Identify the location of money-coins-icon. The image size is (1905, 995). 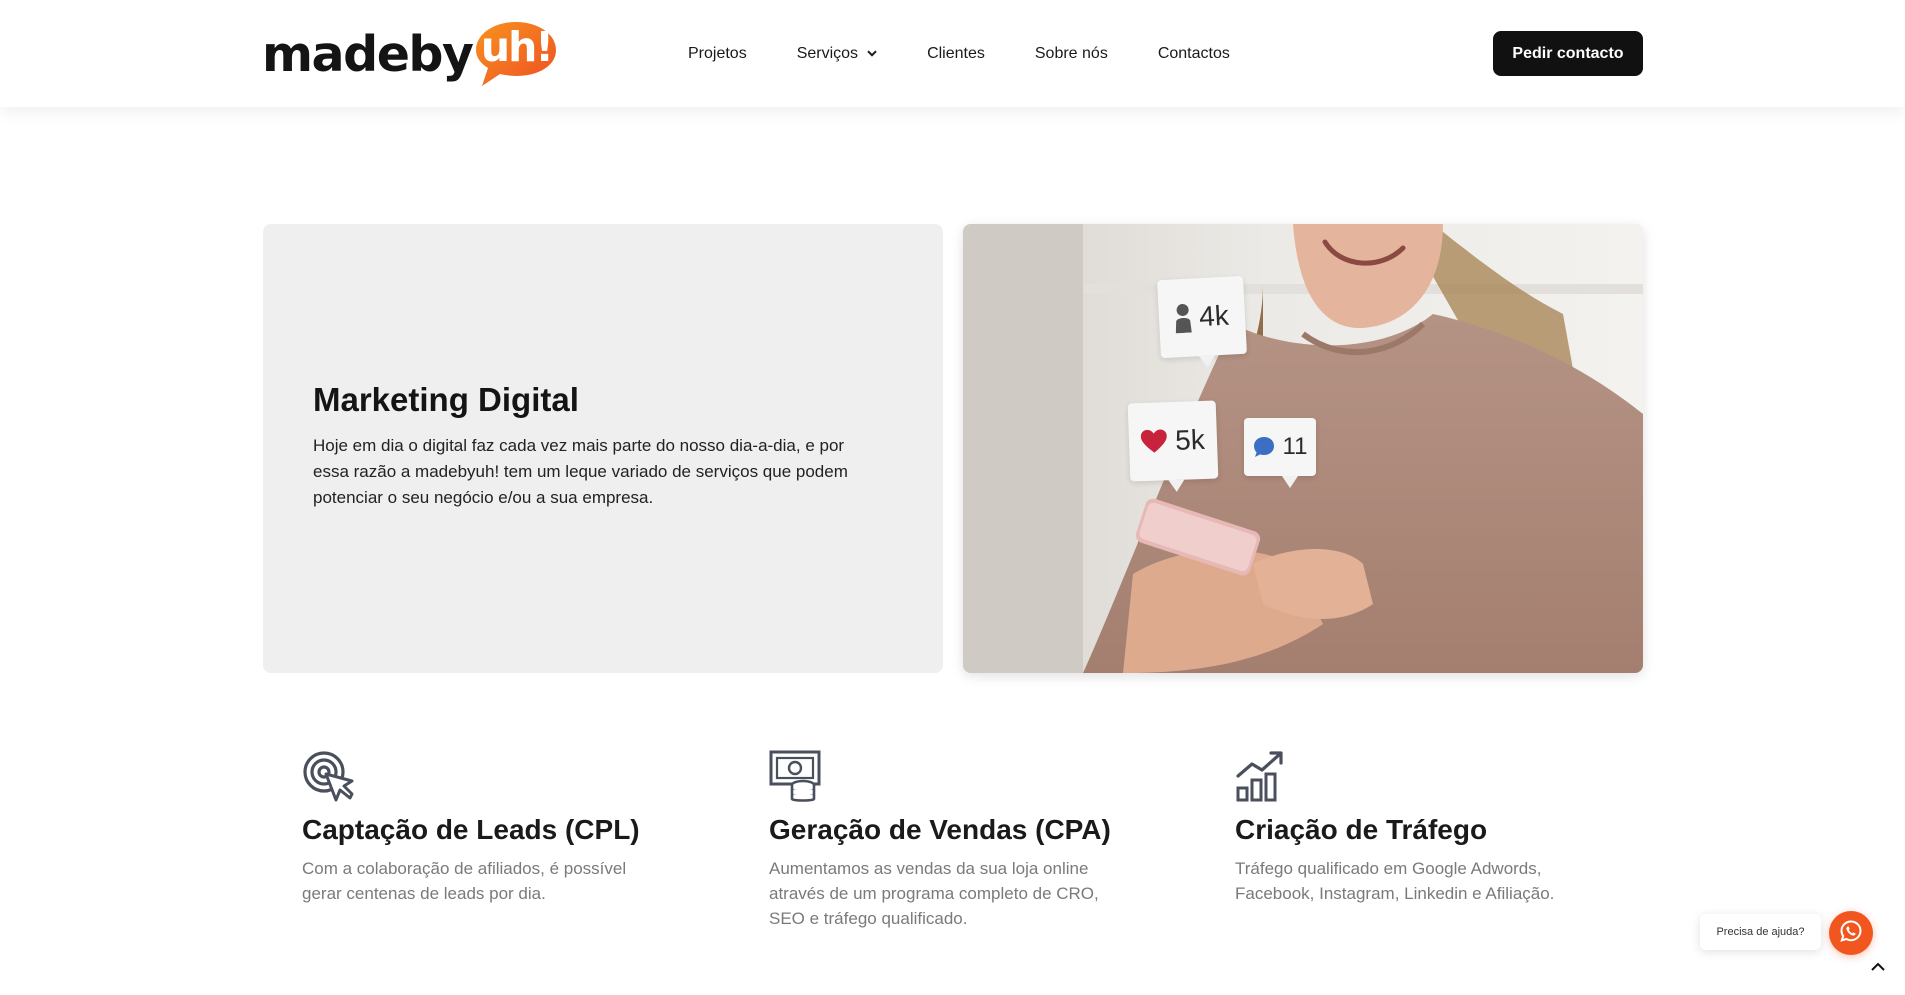
(959, 776).